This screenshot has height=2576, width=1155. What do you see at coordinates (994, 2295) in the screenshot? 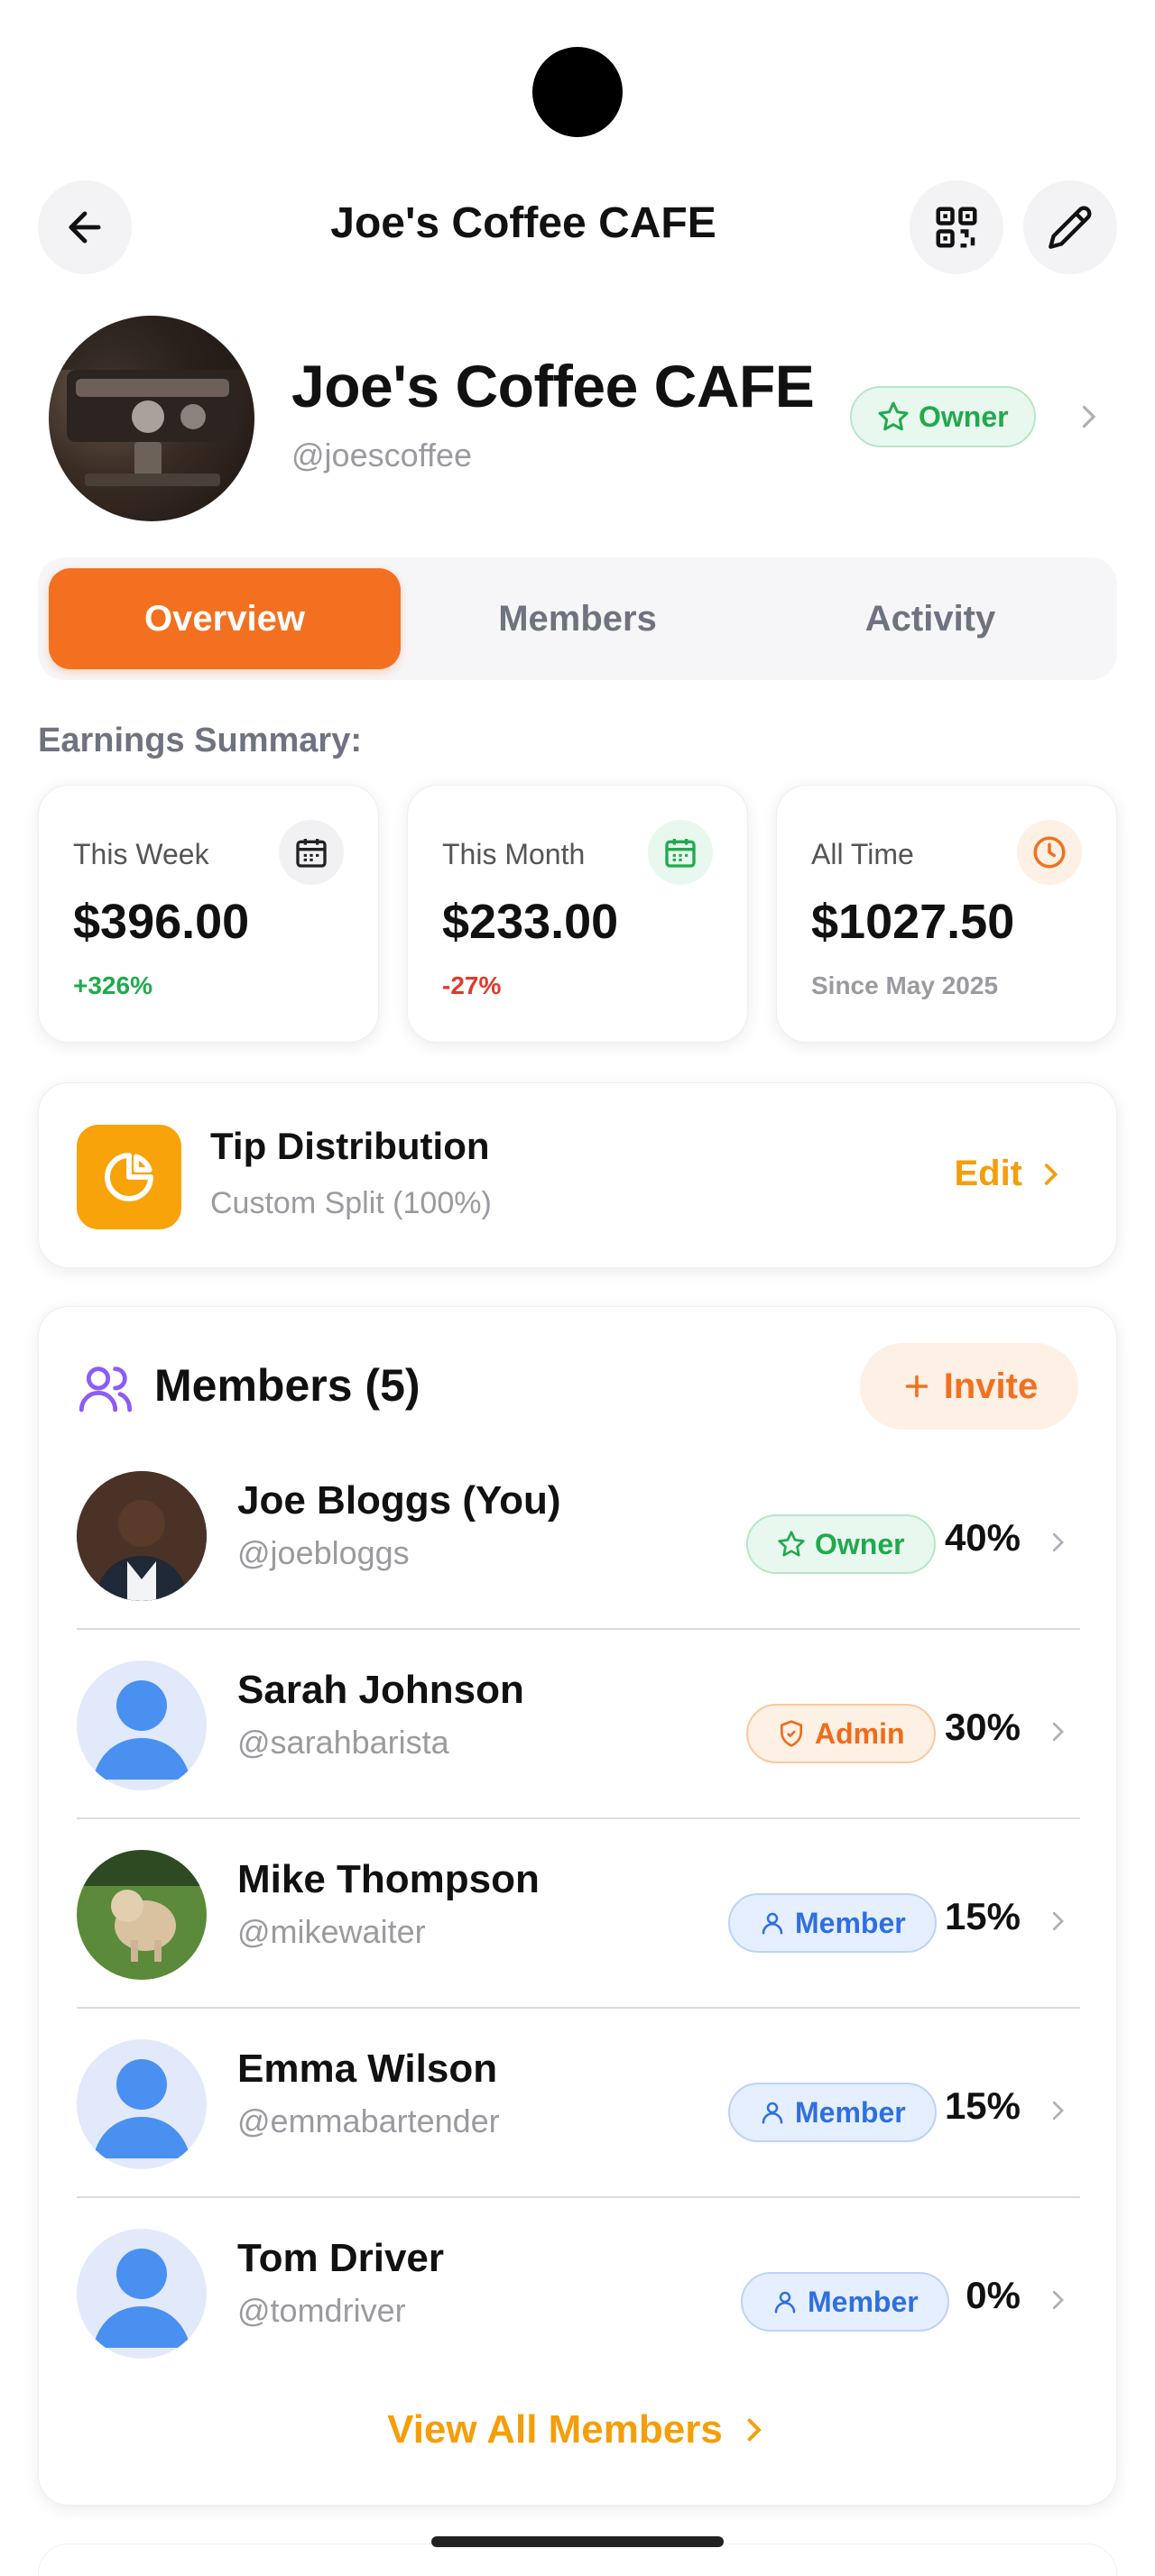
I see `member-percent: 0%` at bounding box center [994, 2295].